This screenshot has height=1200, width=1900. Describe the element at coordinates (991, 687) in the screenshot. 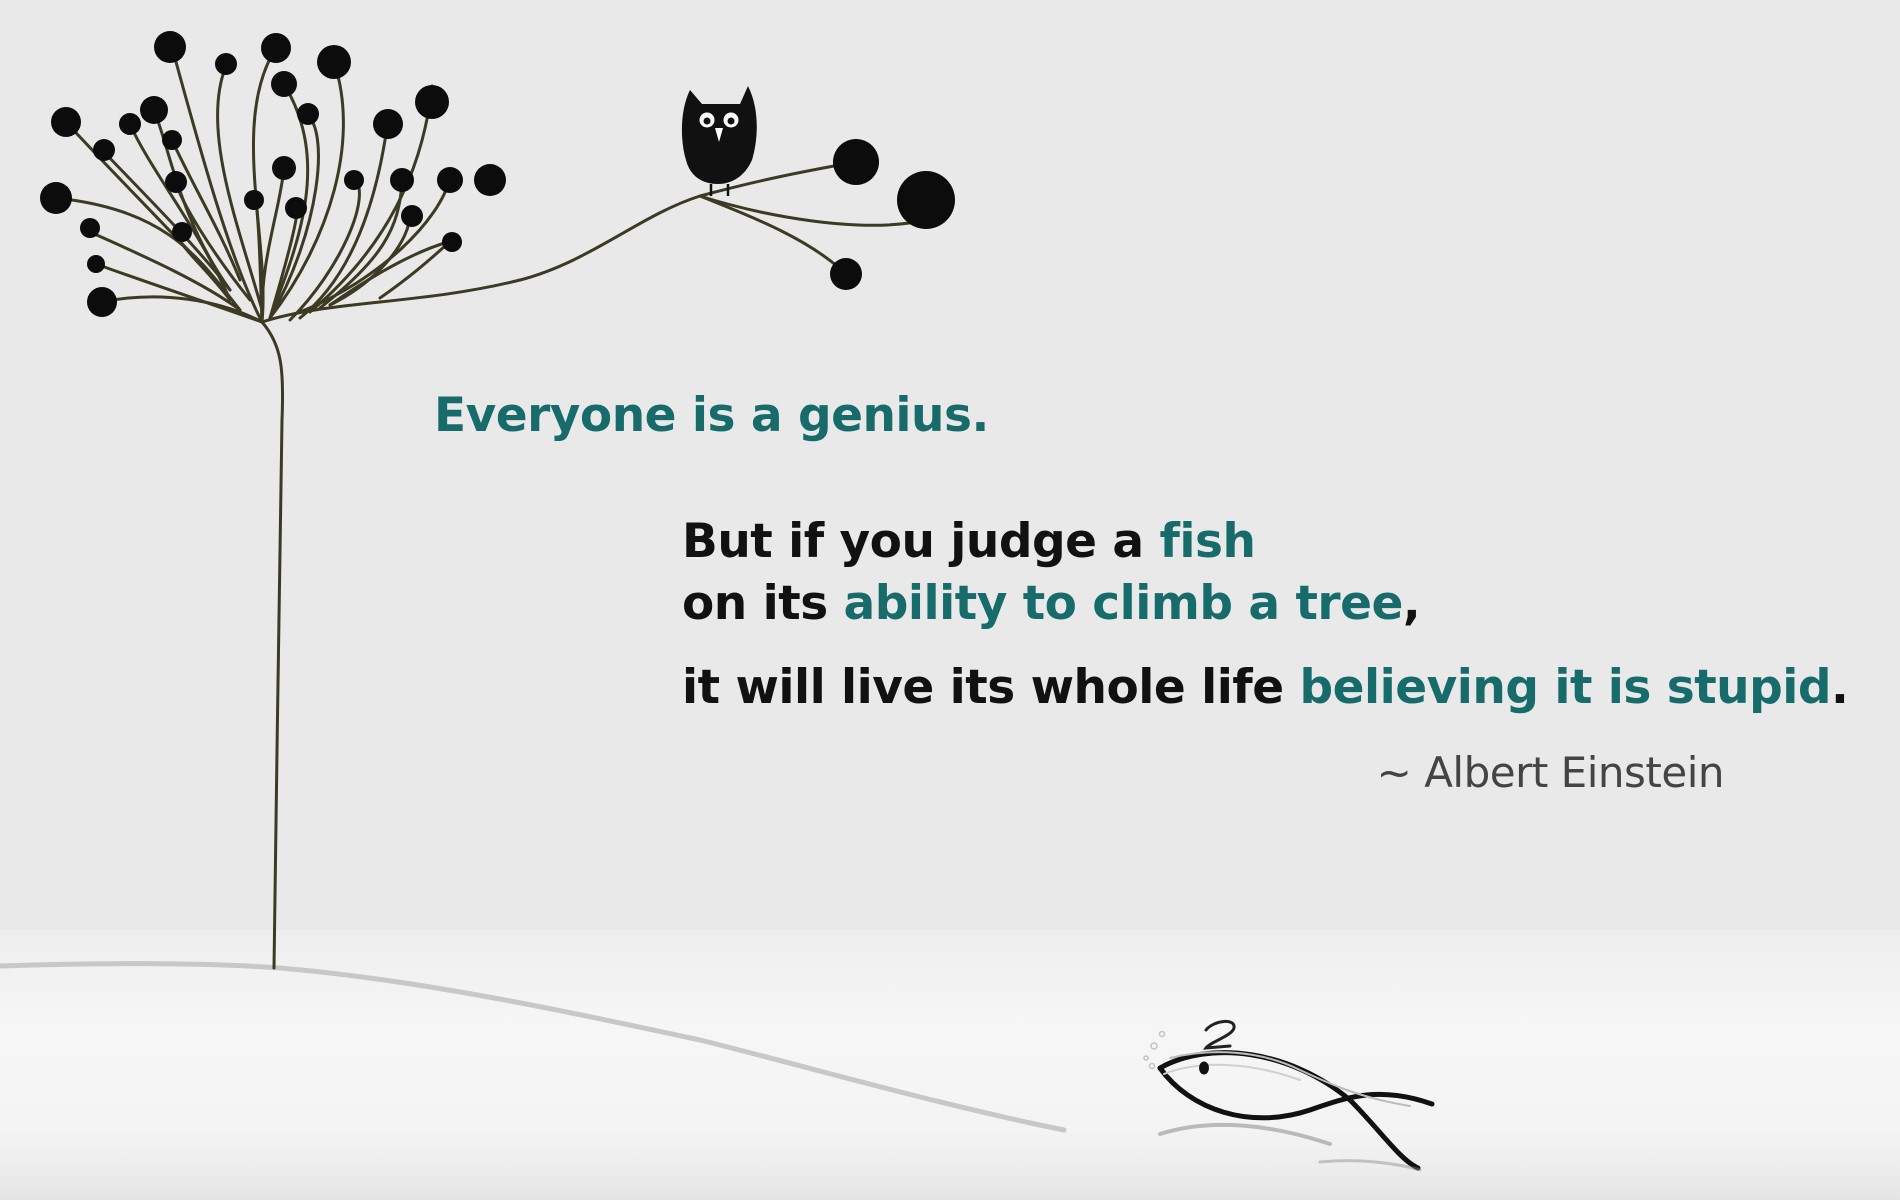

I see `line3-dark: it will live its whole life` at that location.